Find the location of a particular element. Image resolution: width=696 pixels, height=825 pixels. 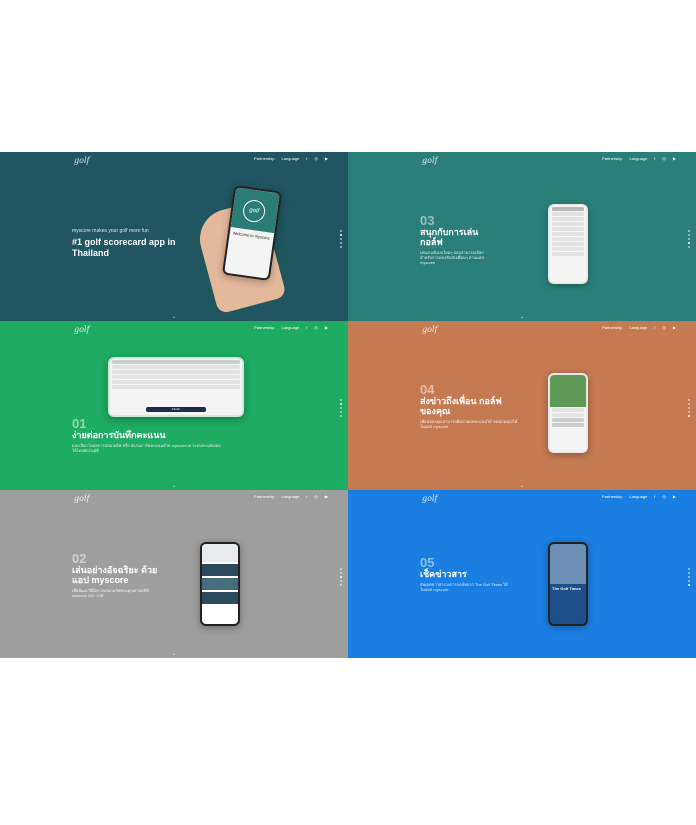

feature-title: ง่ายต่อการบันทึกคะแนน is located at coordinates (119, 435).